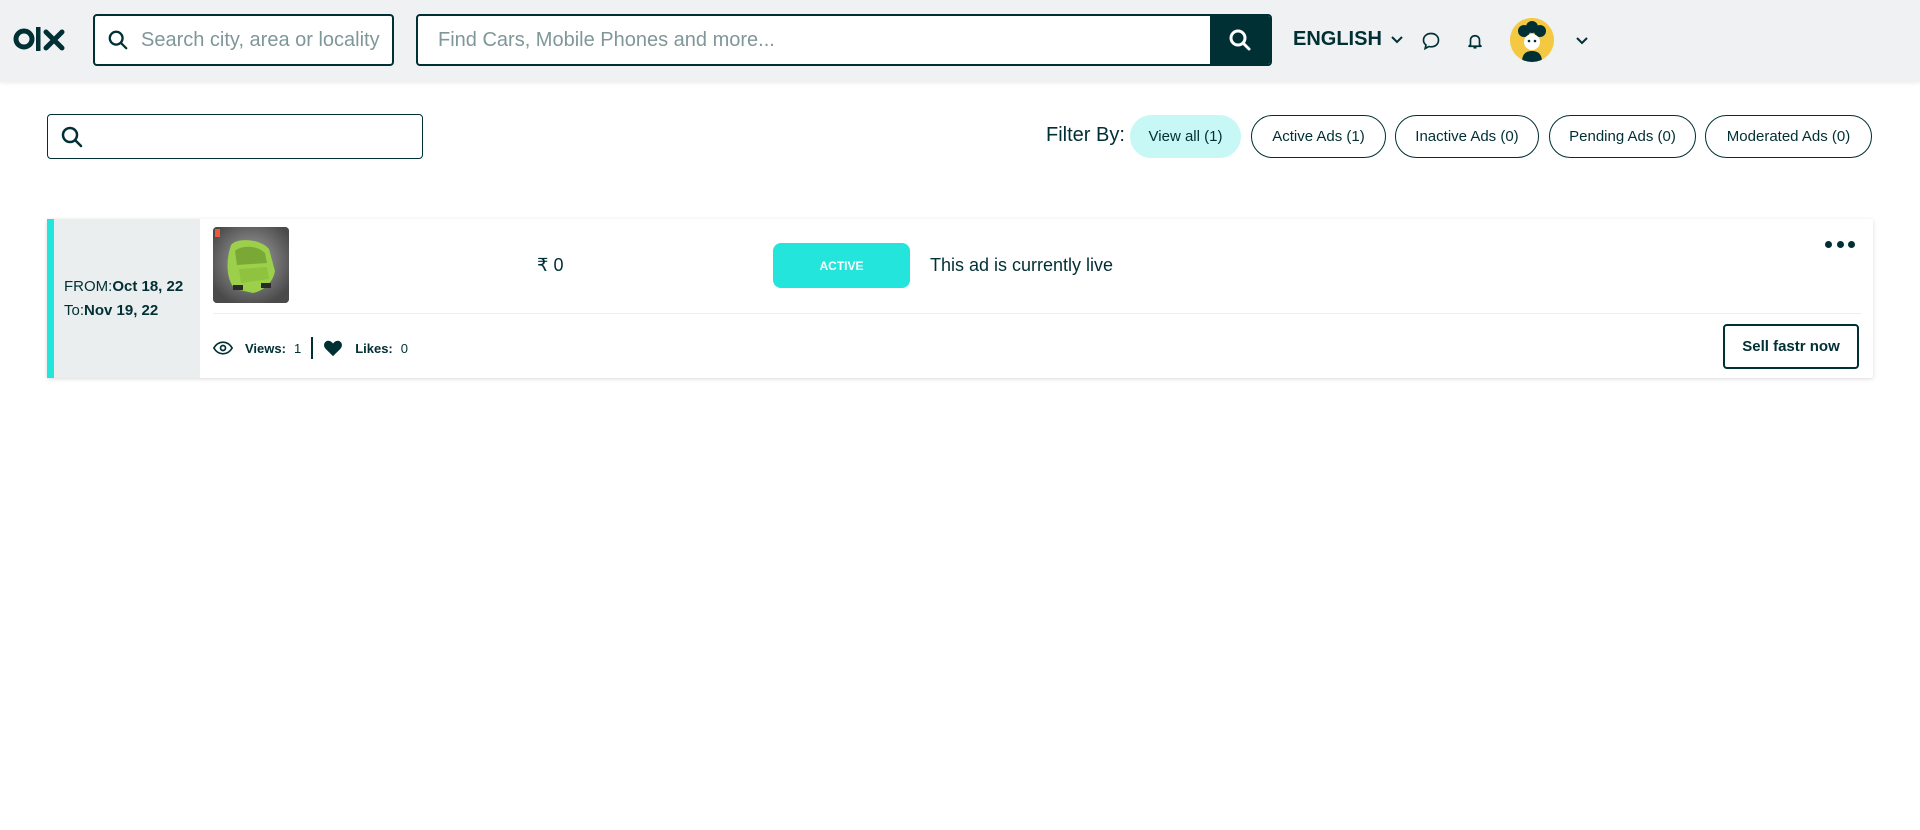 This screenshot has width=1920, height=830. Describe the element at coordinates (265, 348) in the screenshot. I see `views-label: Views:` at that location.